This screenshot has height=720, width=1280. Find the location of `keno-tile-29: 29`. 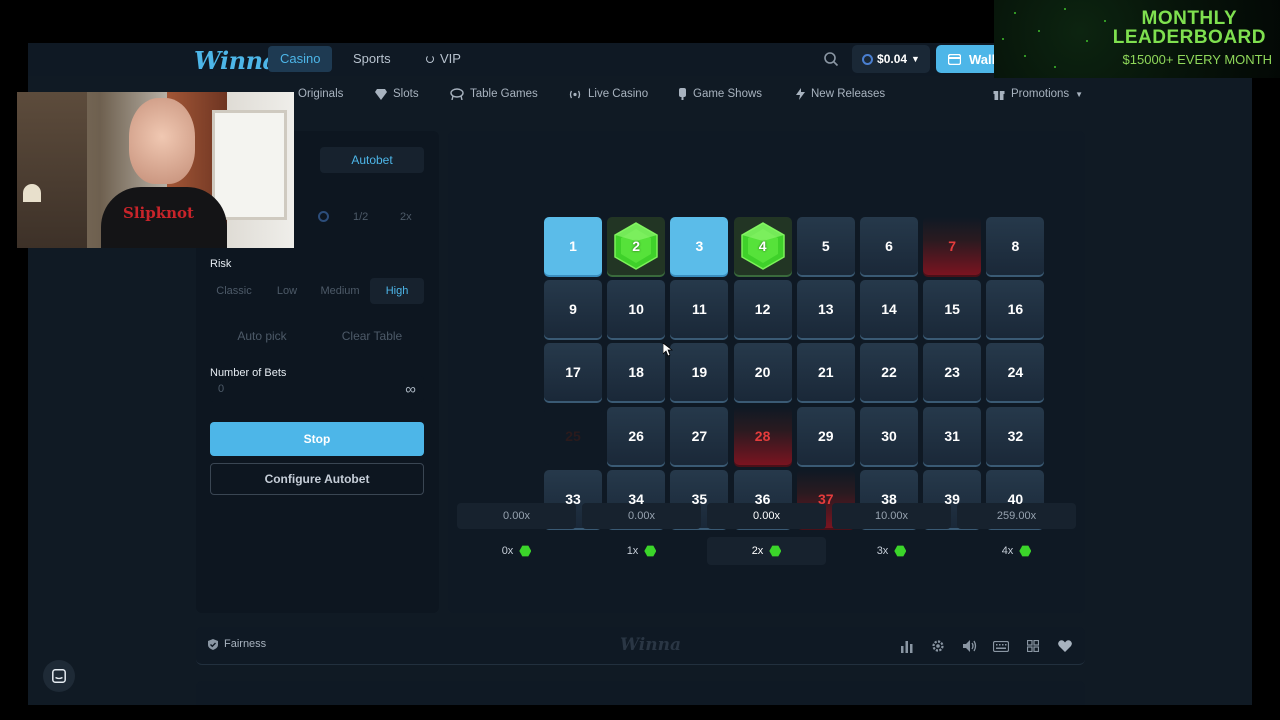

keno-tile-29: 29 is located at coordinates (825, 435).